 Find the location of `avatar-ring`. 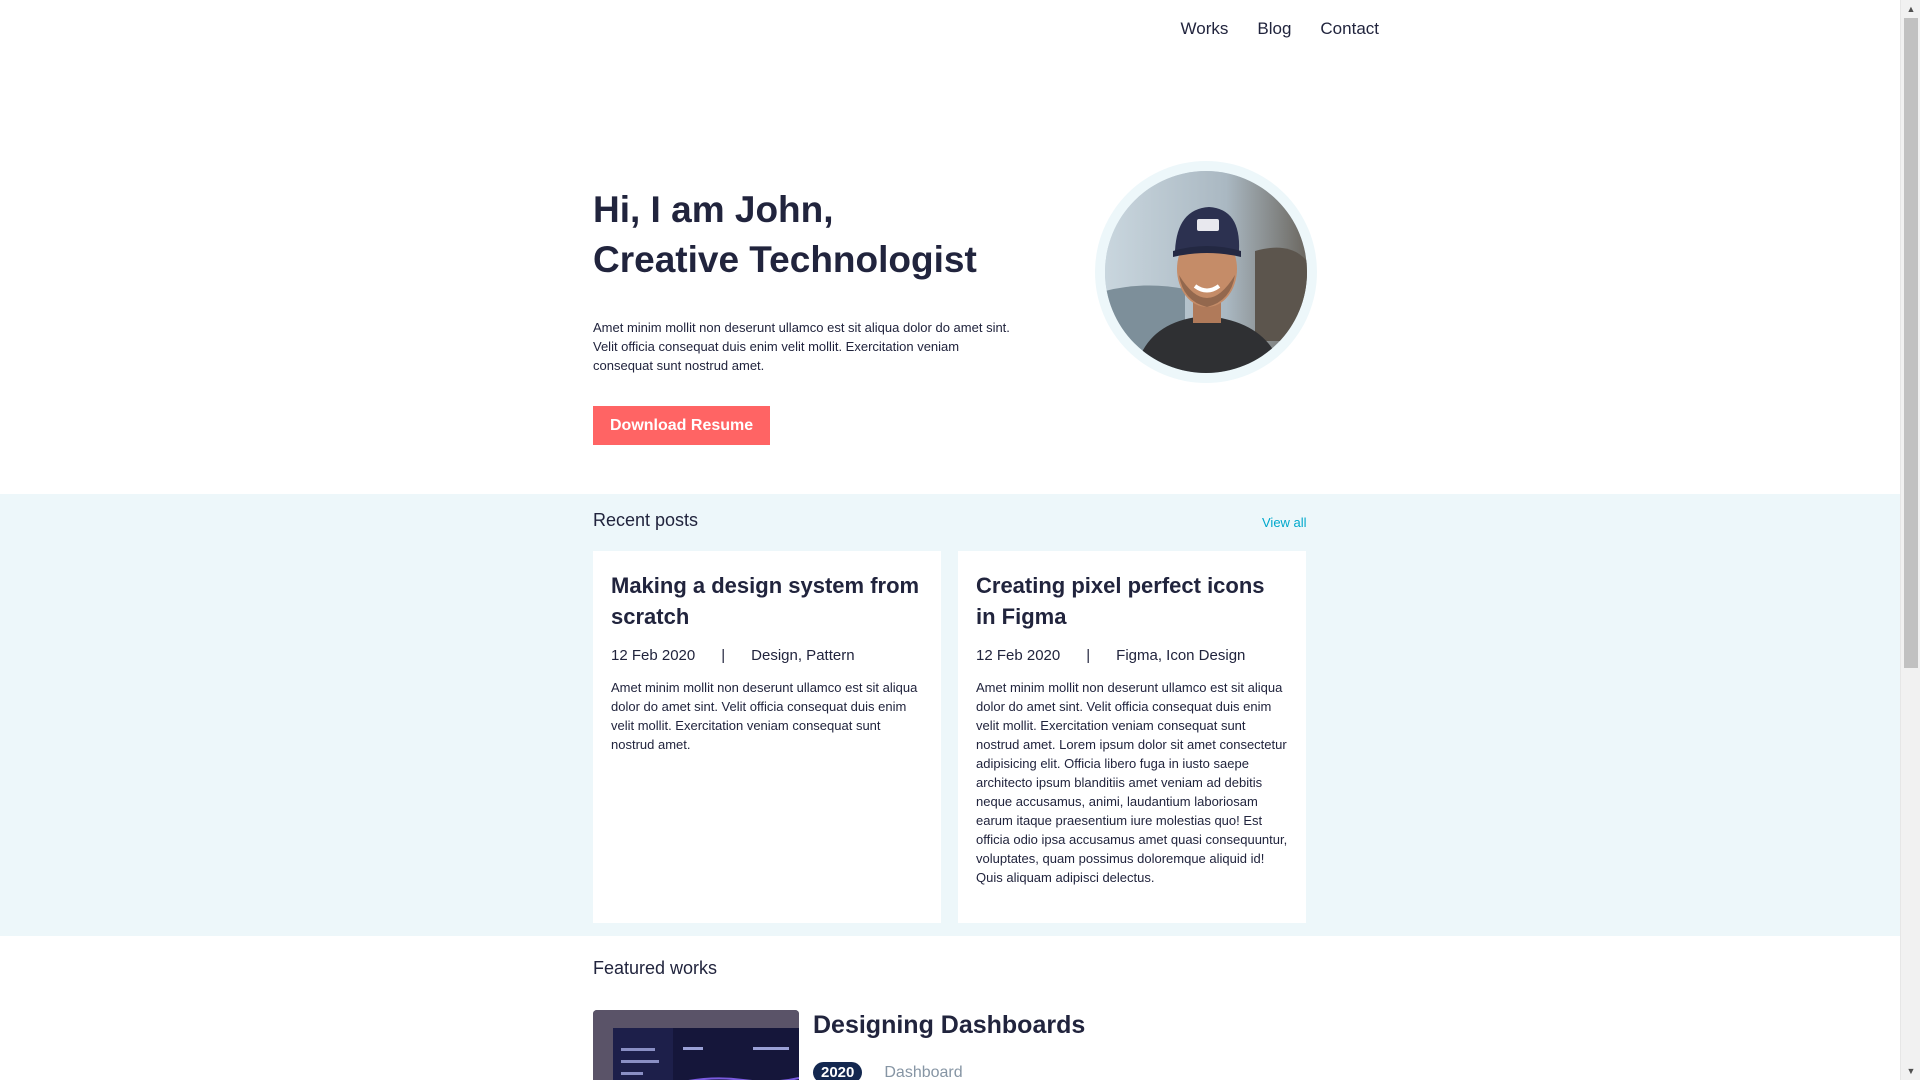

avatar-ring is located at coordinates (1206, 272).